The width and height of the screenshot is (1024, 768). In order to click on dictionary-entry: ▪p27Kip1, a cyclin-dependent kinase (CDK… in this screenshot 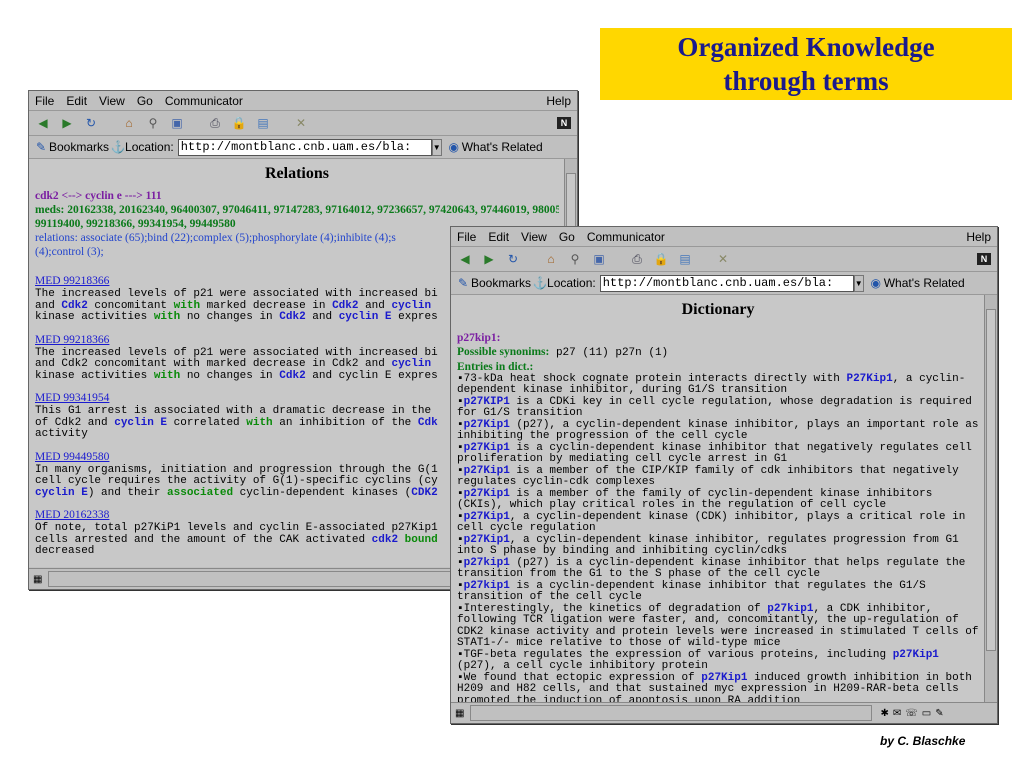, I will do `click(711, 522)`.